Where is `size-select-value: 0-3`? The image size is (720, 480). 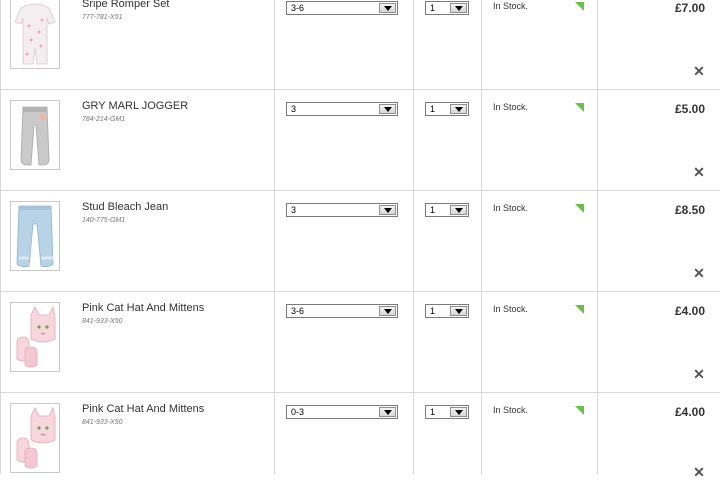
size-select-value: 0-3 is located at coordinates (298, 412).